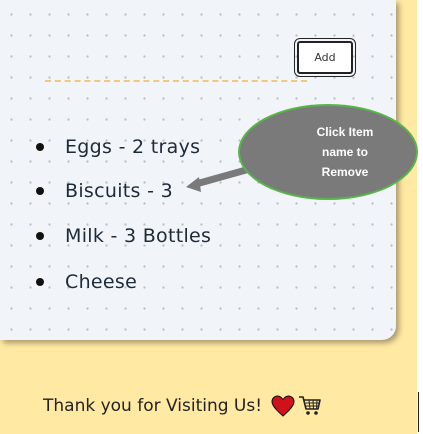 This screenshot has height=434, width=423. What do you see at coordinates (283, 406) in the screenshot?
I see `heart-icon` at bounding box center [283, 406].